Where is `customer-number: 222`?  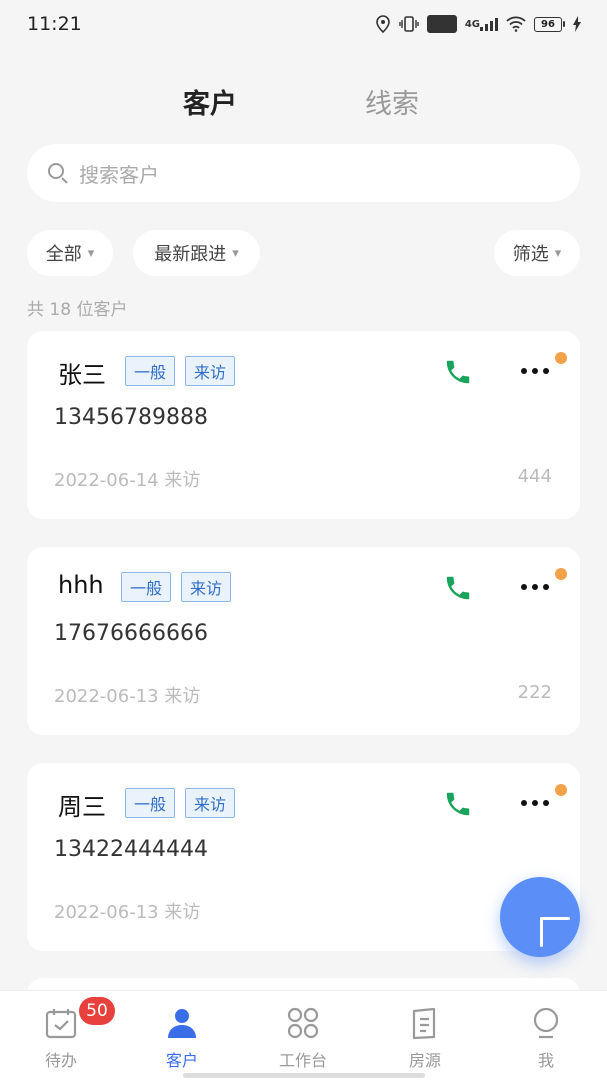
customer-number: 222 is located at coordinates (534, 692).